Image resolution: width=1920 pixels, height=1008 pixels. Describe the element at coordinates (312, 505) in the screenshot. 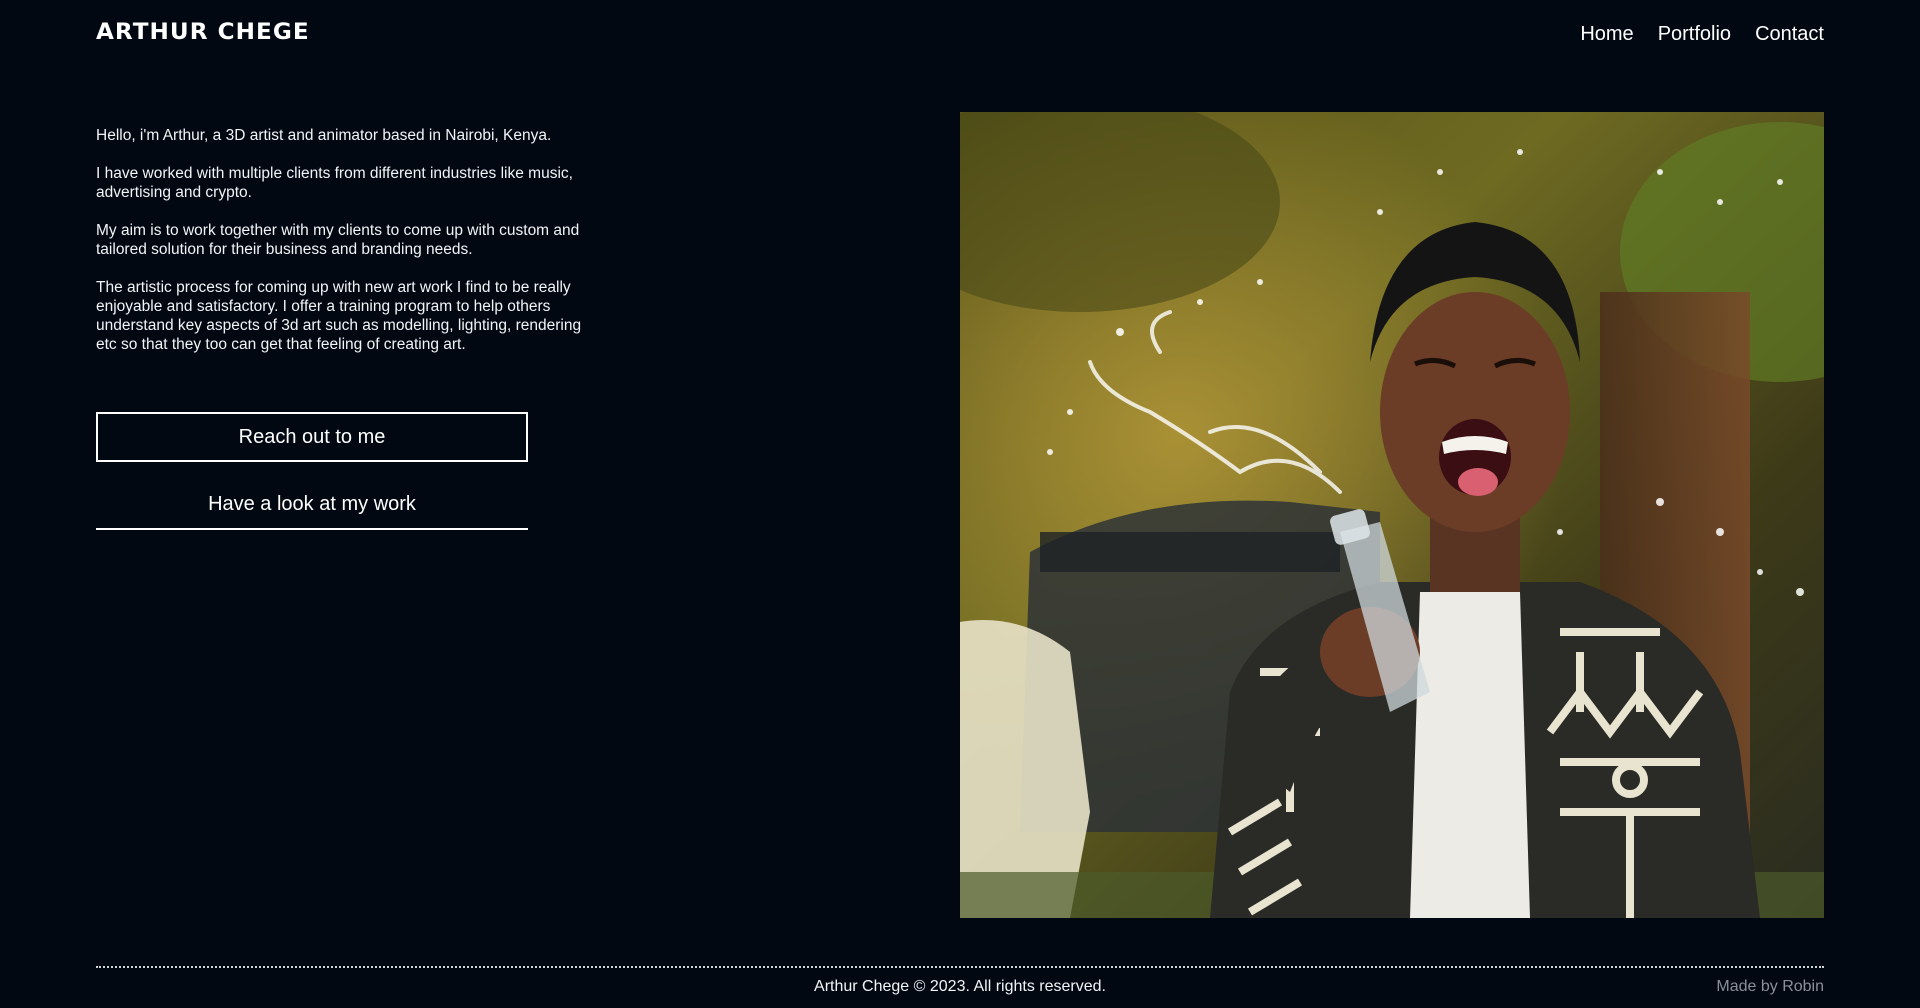

I see `view-work-button: Have a look at my work` at that location.